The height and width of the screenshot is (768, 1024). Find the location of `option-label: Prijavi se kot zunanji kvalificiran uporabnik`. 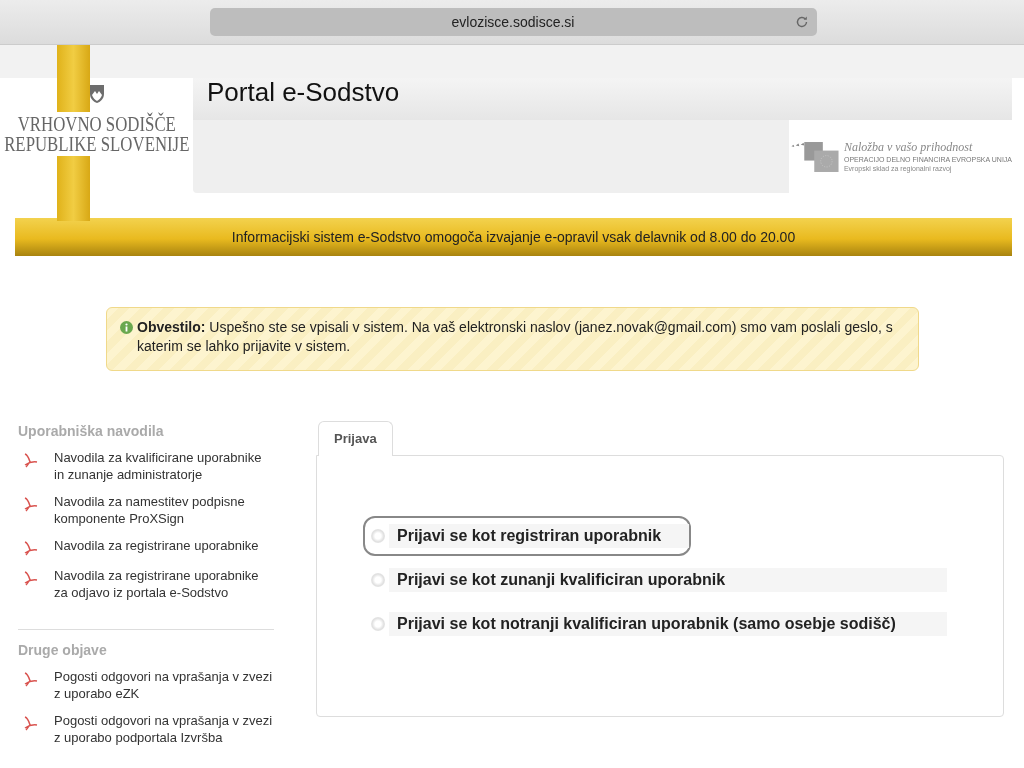

option-label: Prijavi se kot zunanji kvalificiran uporabnik is located at coordinates (668, 580).